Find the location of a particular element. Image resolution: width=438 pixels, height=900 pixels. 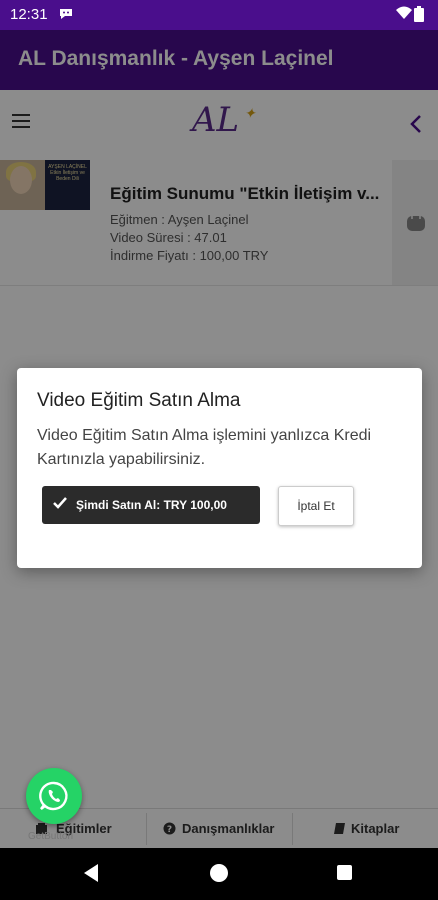

system-nav-bar is located at coordinates (219, 874).